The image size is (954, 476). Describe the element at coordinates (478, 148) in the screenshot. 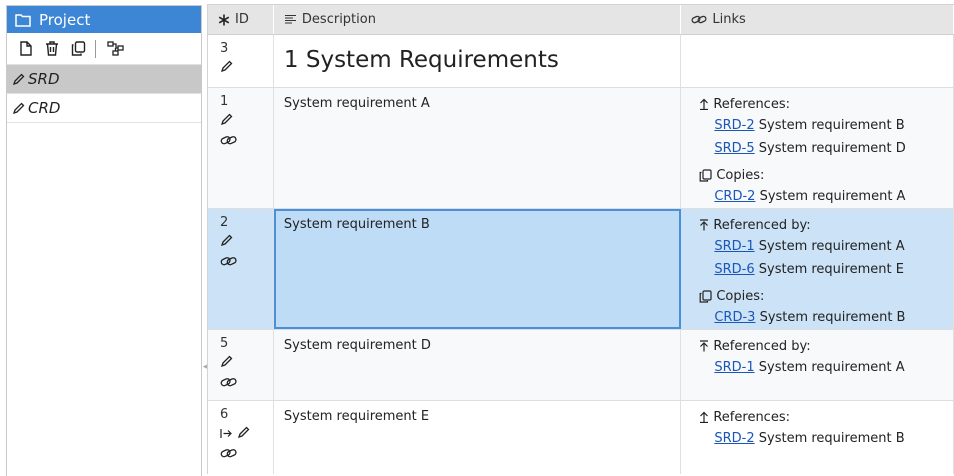

I see `description-cell: System requirement A` at that location.